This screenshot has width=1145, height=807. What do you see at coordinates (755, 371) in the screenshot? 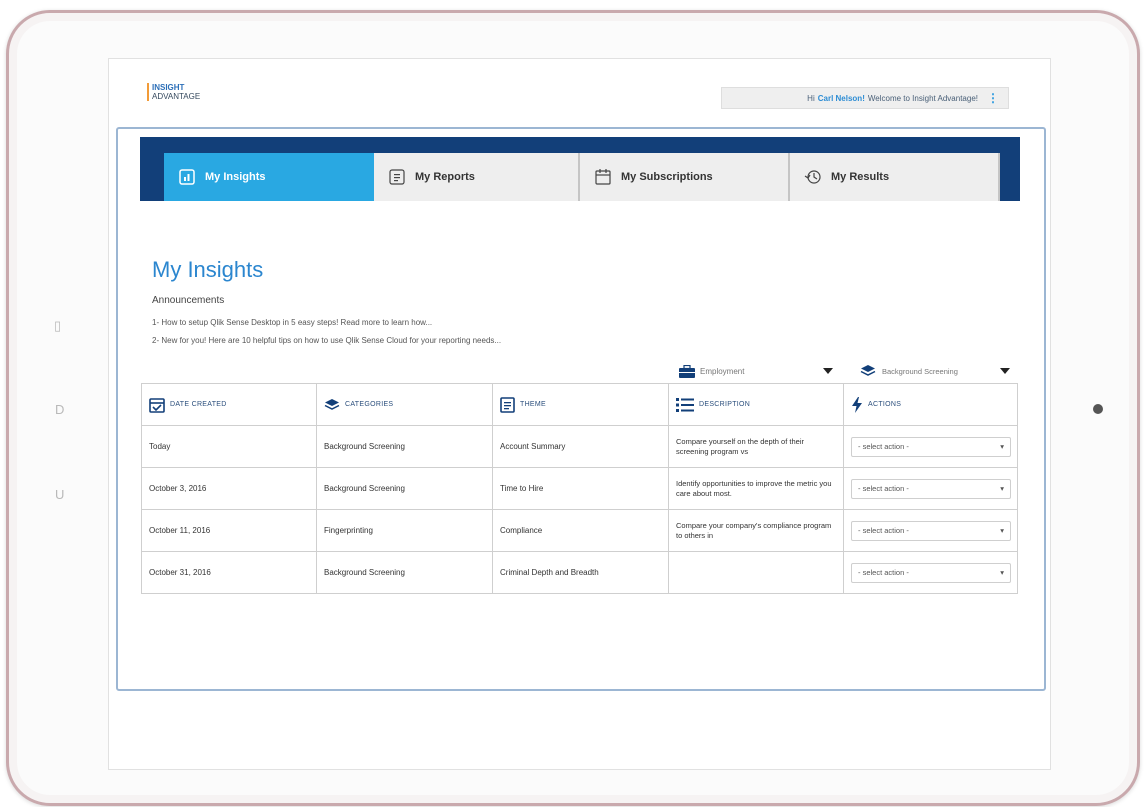
I see `employment-filter-dropdown: Employment` at bounding box center [755, 371].